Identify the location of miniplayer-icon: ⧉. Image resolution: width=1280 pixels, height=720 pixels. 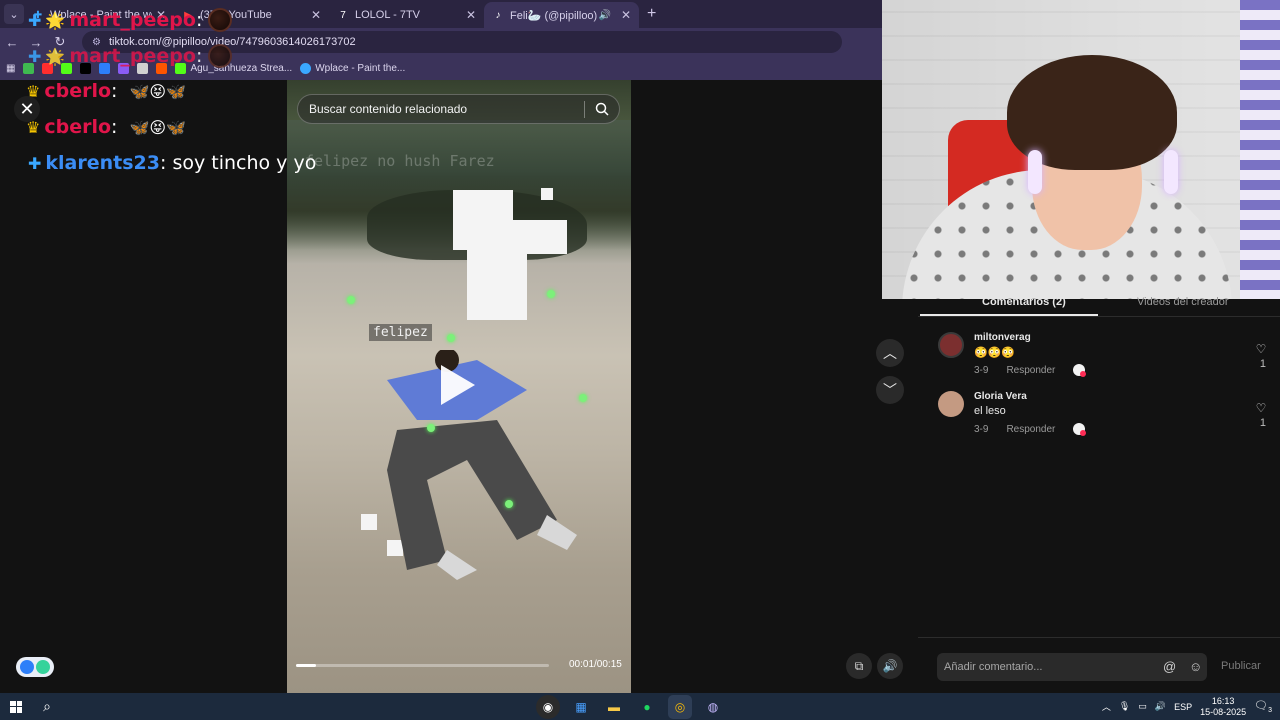
(859, 666).